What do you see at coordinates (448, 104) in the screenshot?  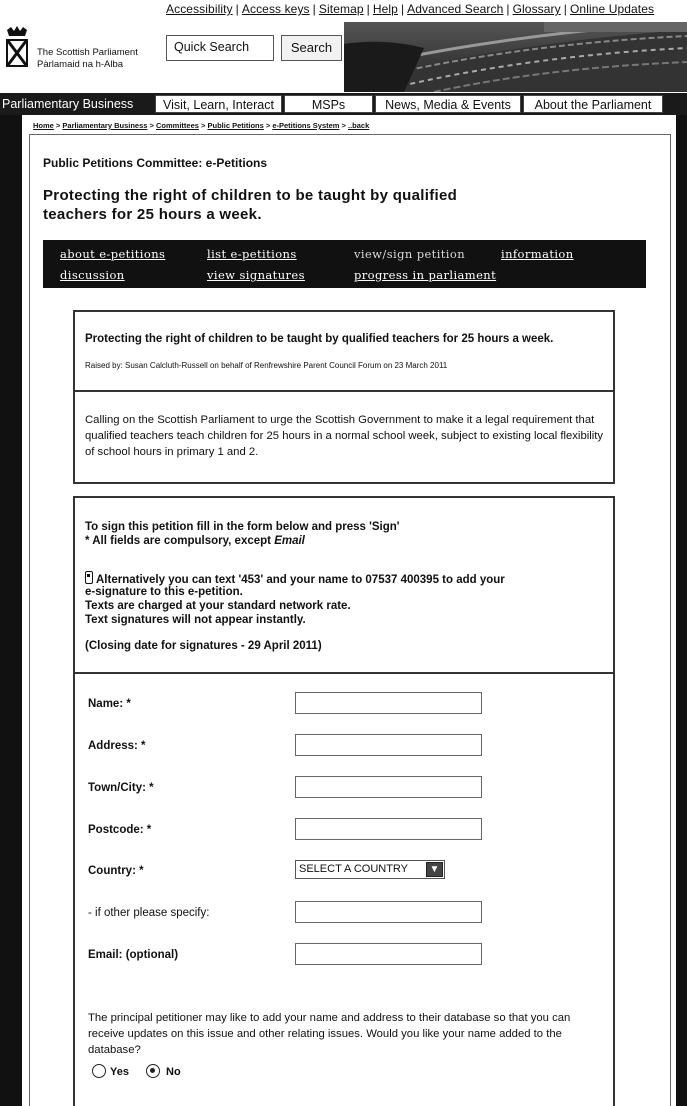 I see `nav-news-media-events: News, Media & Events` at bounding box center [448, 104].